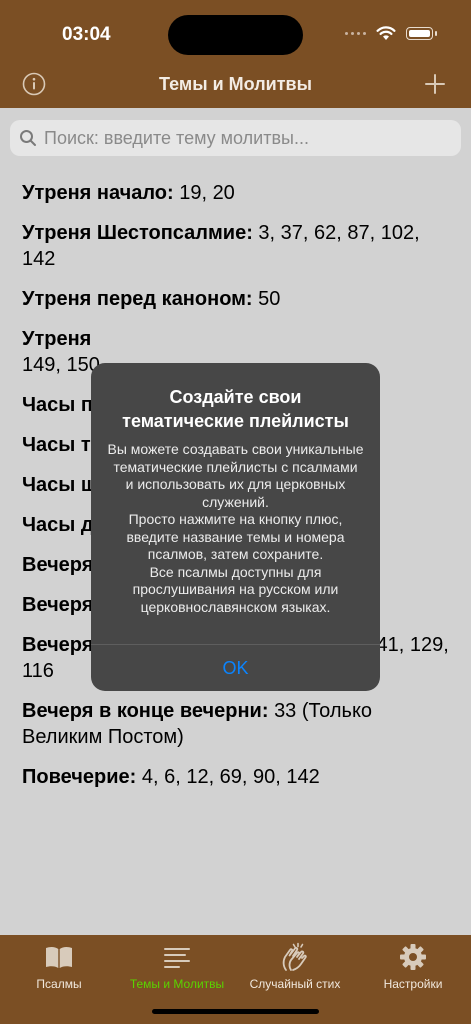 Image resolution: width=471 pixels, height=1024 pixels. Describe the element at coordinates (86, 34) in the screenshot. I see `status-time: 03:04` at that location.